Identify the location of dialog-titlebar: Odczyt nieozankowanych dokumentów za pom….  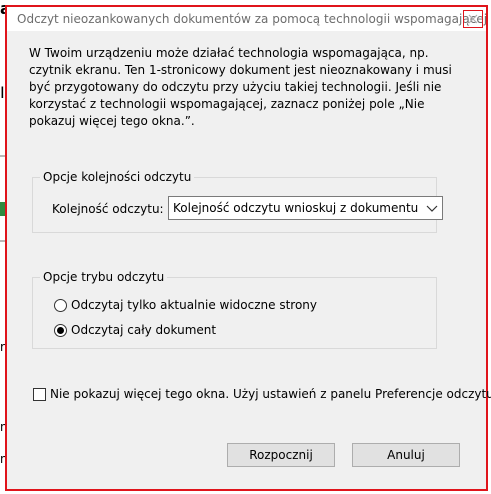
(247, 19).